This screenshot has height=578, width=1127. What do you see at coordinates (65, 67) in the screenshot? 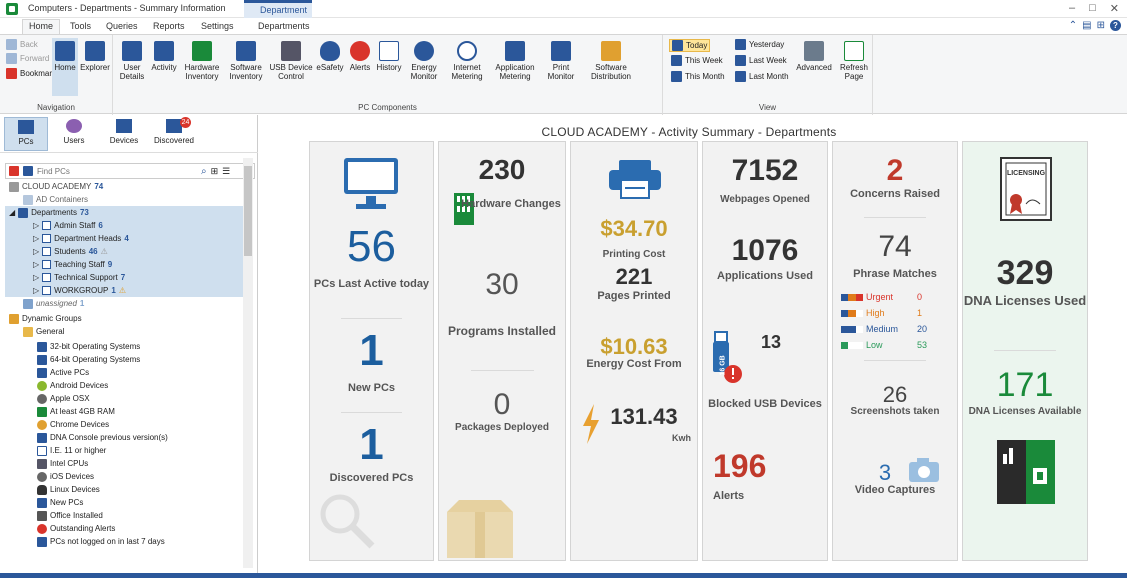
I see `home-button: Home` at bounding box center [65, 67].